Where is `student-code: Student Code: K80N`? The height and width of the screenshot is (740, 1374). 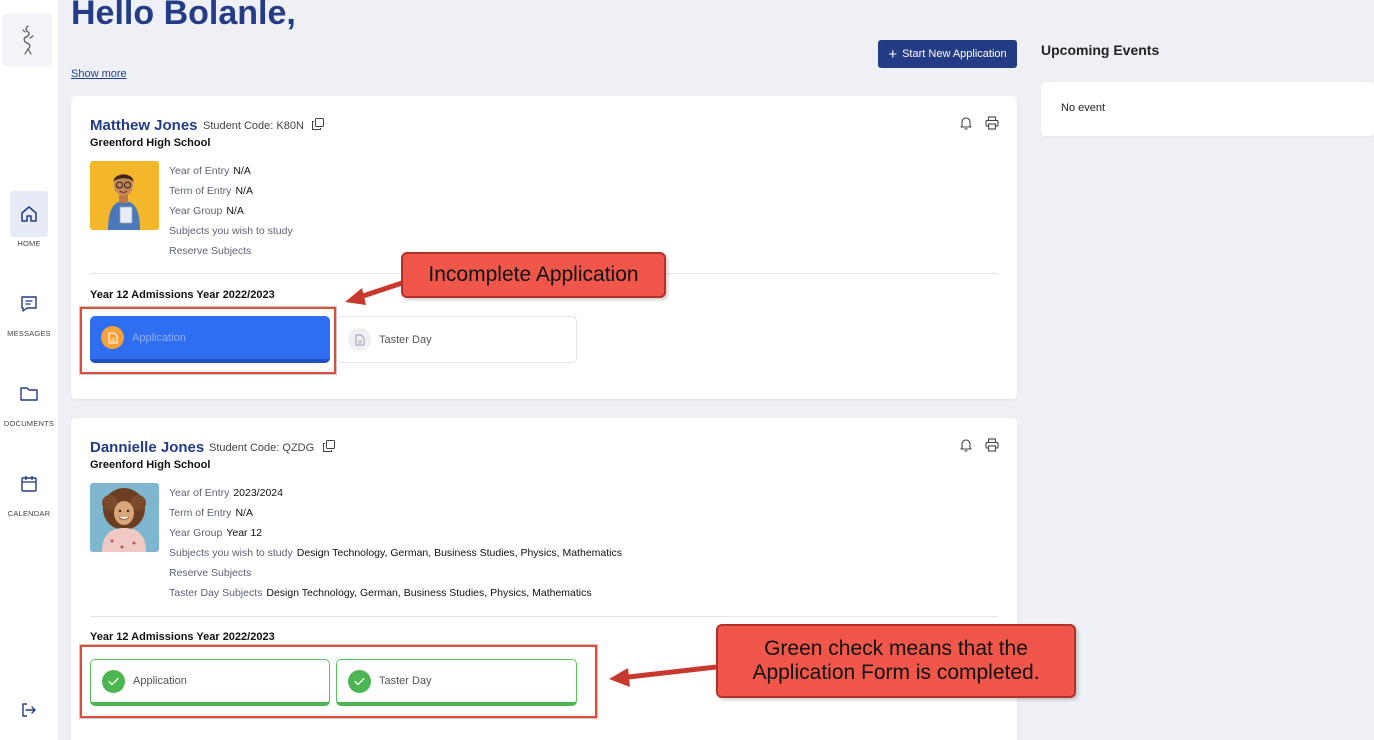
student-code: Student Code: K80N is located at coordinates (253, 126).